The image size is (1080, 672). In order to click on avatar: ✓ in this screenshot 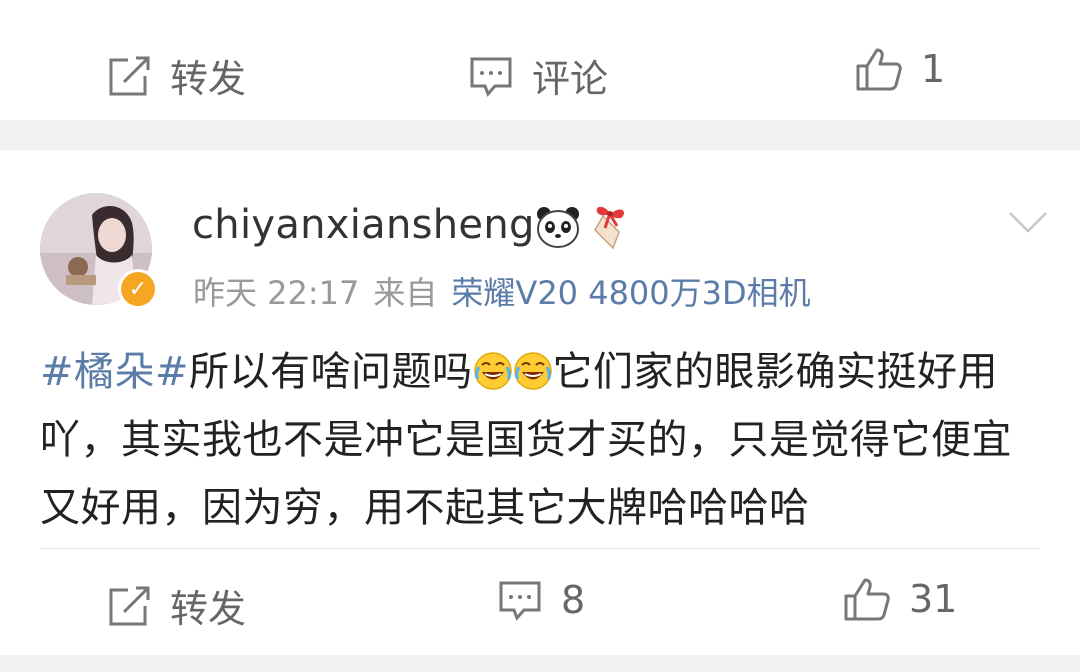, I will do `click(99, 251)`.